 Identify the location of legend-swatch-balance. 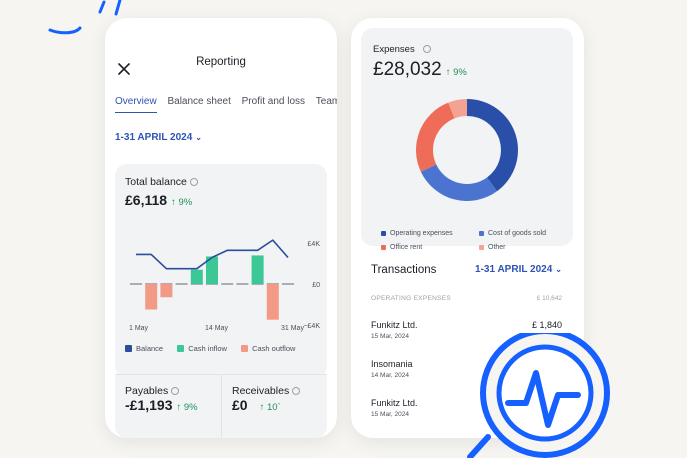
(128, 348).